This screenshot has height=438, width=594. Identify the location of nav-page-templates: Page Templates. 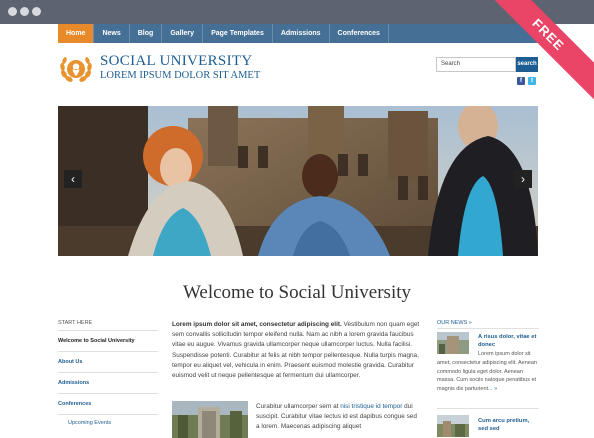
(238, 33).